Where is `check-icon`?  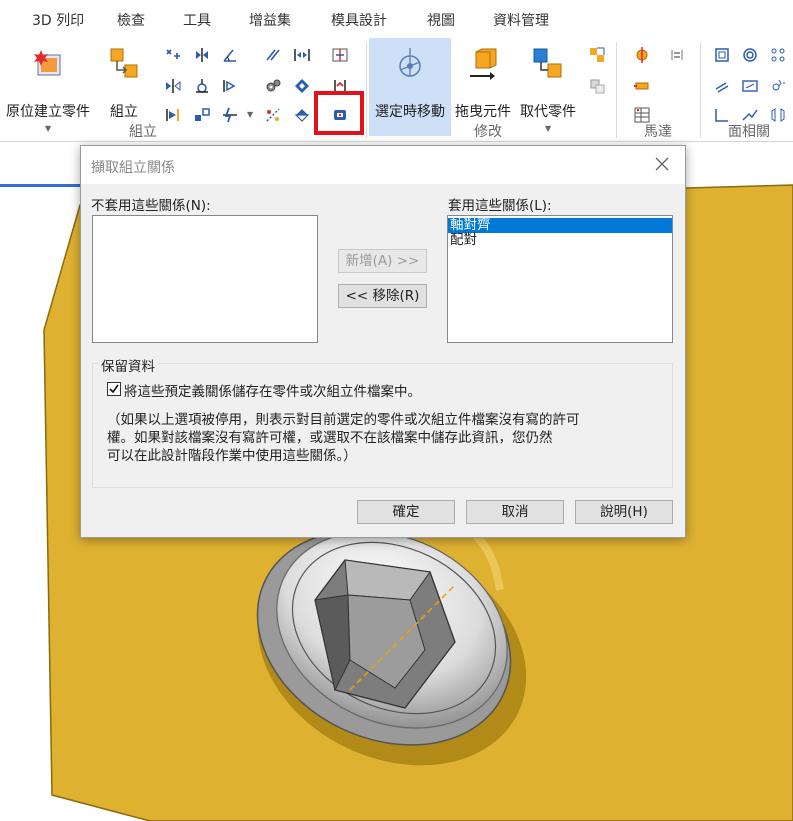
check-icon is located at coordinates (114, 389).